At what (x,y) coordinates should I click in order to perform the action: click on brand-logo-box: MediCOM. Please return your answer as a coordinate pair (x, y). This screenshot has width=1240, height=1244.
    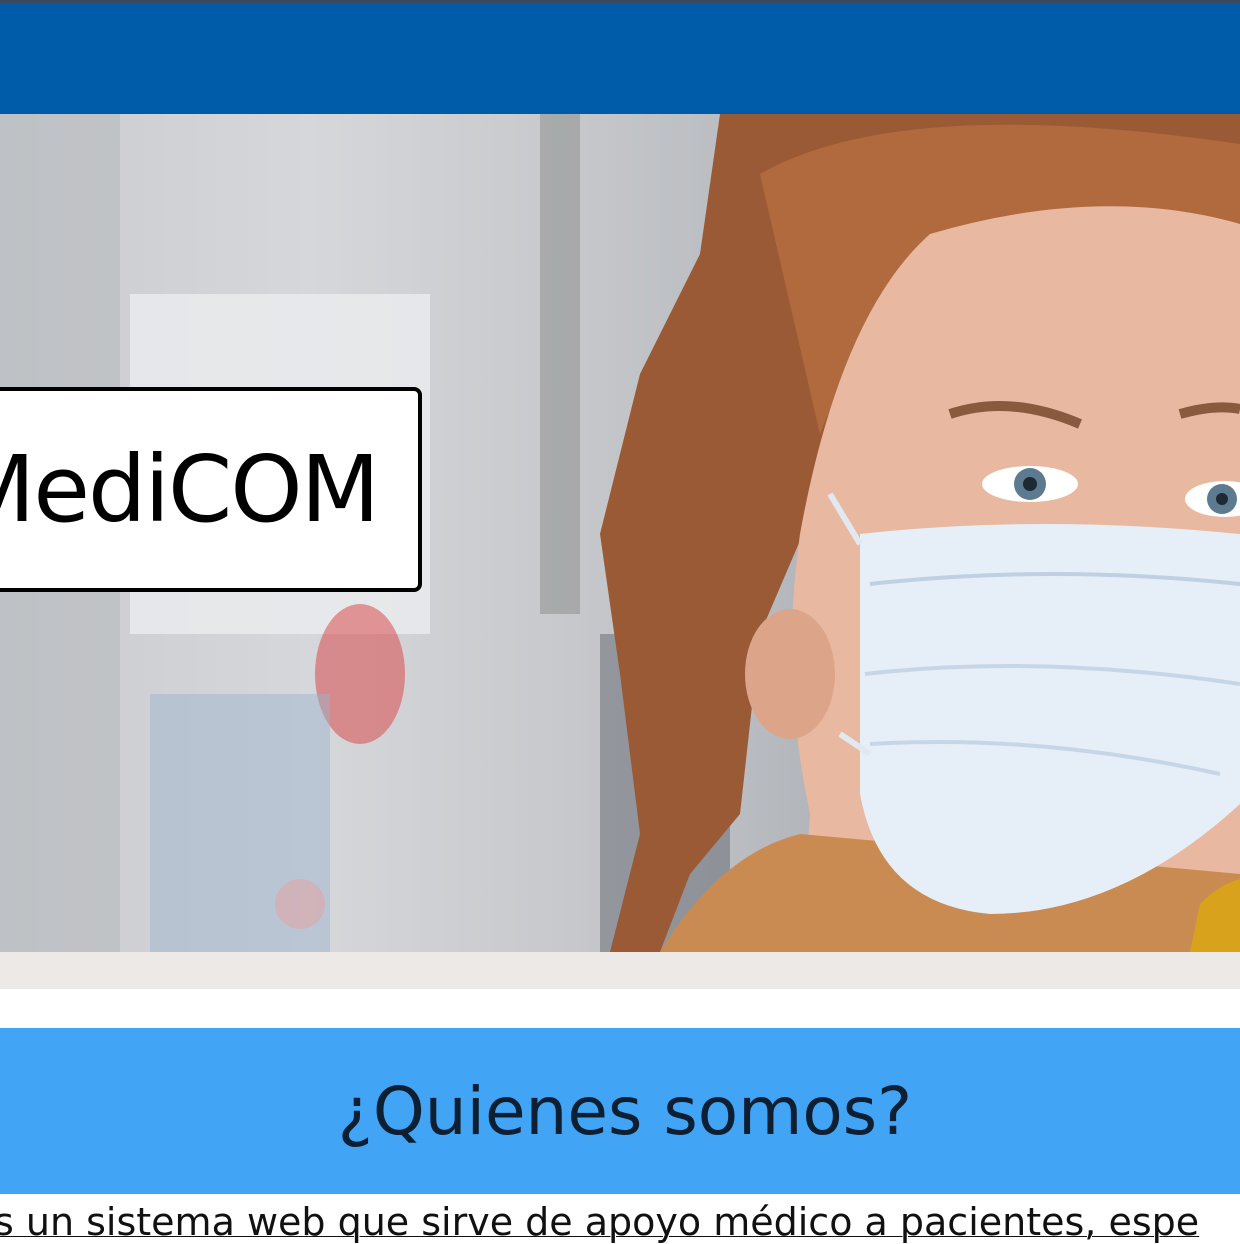
    Looking at the image, I should click on (211, 489).